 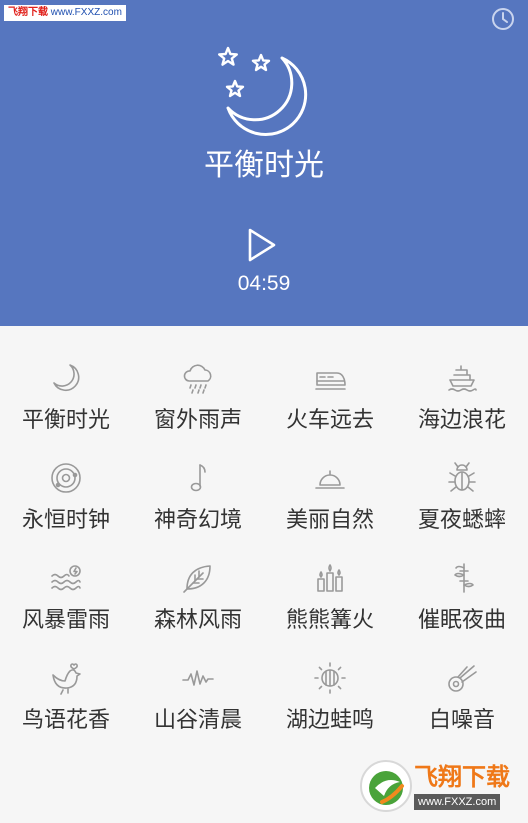 I want to click on sound-item: 白噪音, so click(x=462, y=692).